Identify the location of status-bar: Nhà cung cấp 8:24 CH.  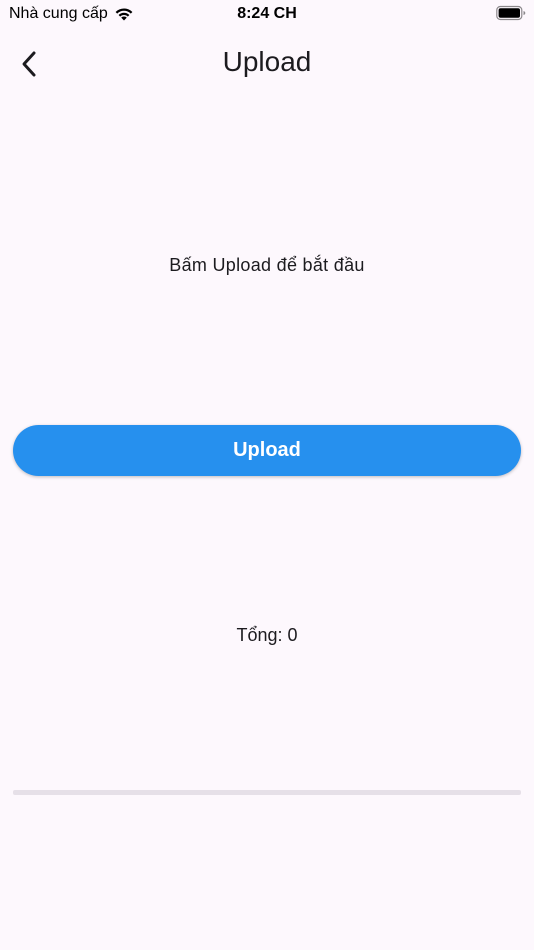
(267, 15).